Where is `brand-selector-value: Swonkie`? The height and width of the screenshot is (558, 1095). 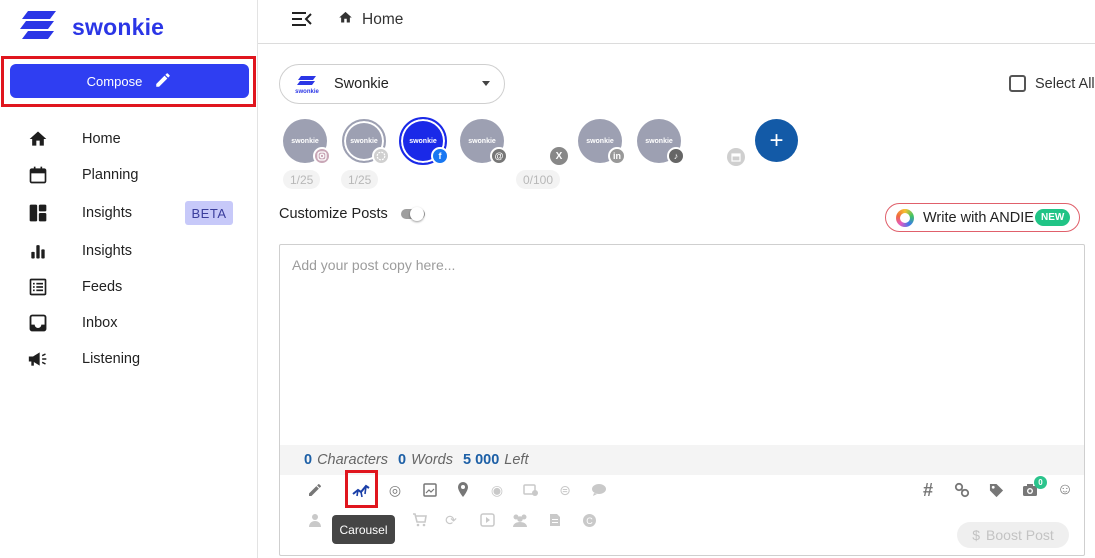
brand-selector-value: Swonkie is located at coordinates (361, 84).